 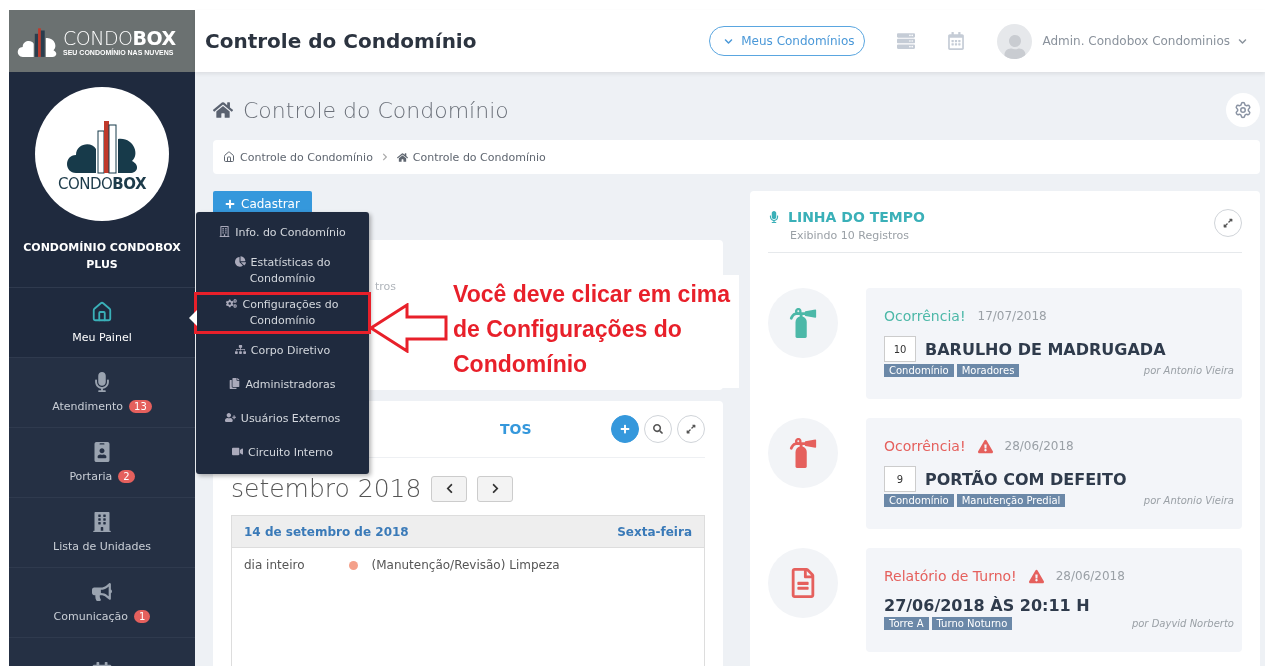 I want to click on count-badge: 2, so click(x=126, y=476).